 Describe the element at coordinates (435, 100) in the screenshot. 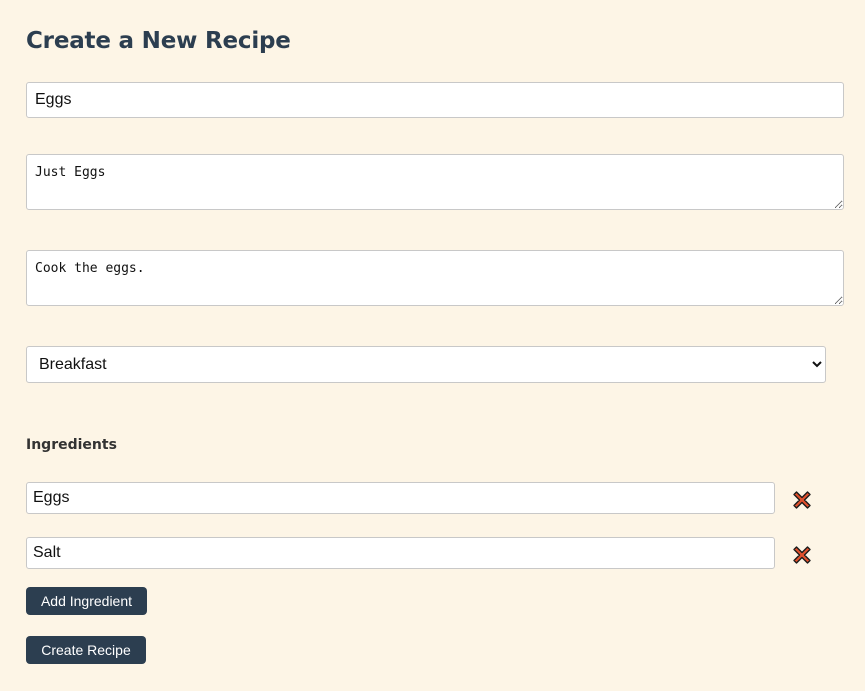

I see `recipe-title-input` at that location.